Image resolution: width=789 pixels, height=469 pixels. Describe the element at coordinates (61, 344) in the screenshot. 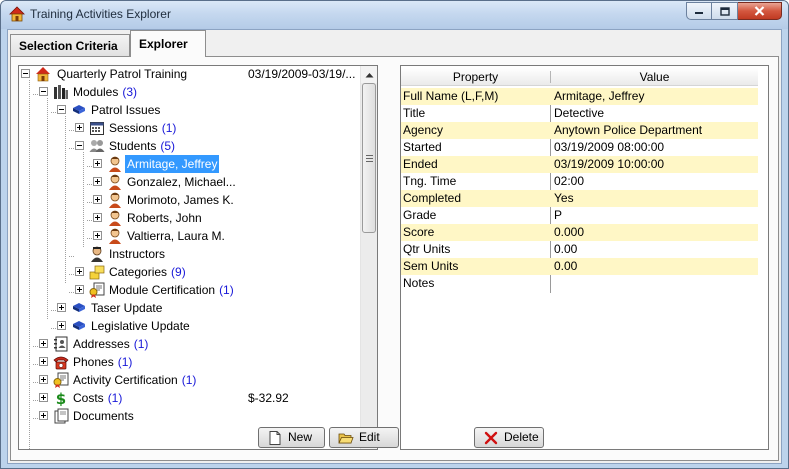

I see `address-book-icon` at that location.